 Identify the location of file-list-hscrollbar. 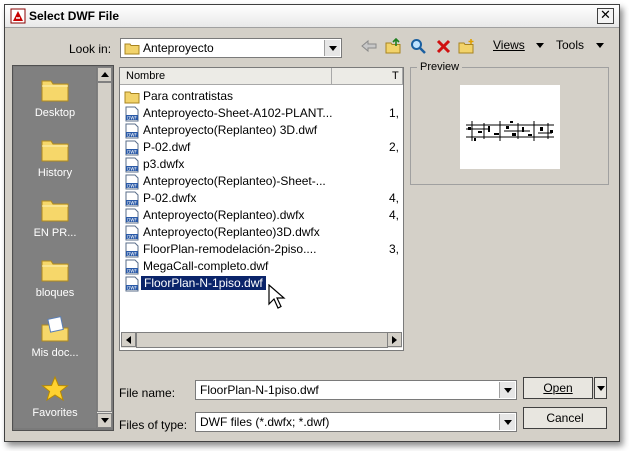
(261, 340).